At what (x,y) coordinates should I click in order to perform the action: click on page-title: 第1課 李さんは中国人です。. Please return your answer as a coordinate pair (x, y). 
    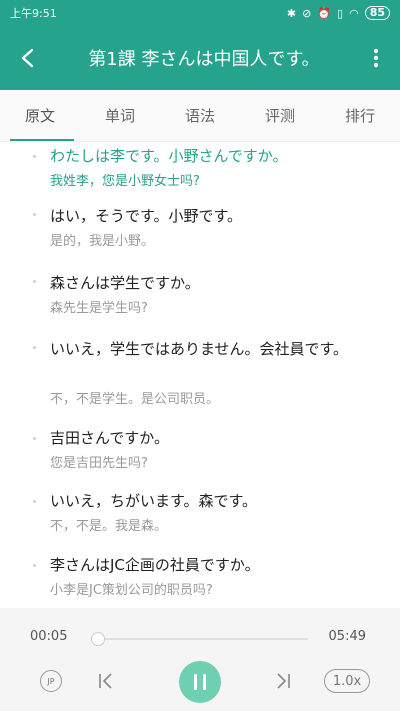
    Looking at the image, I should click on (204, 59).